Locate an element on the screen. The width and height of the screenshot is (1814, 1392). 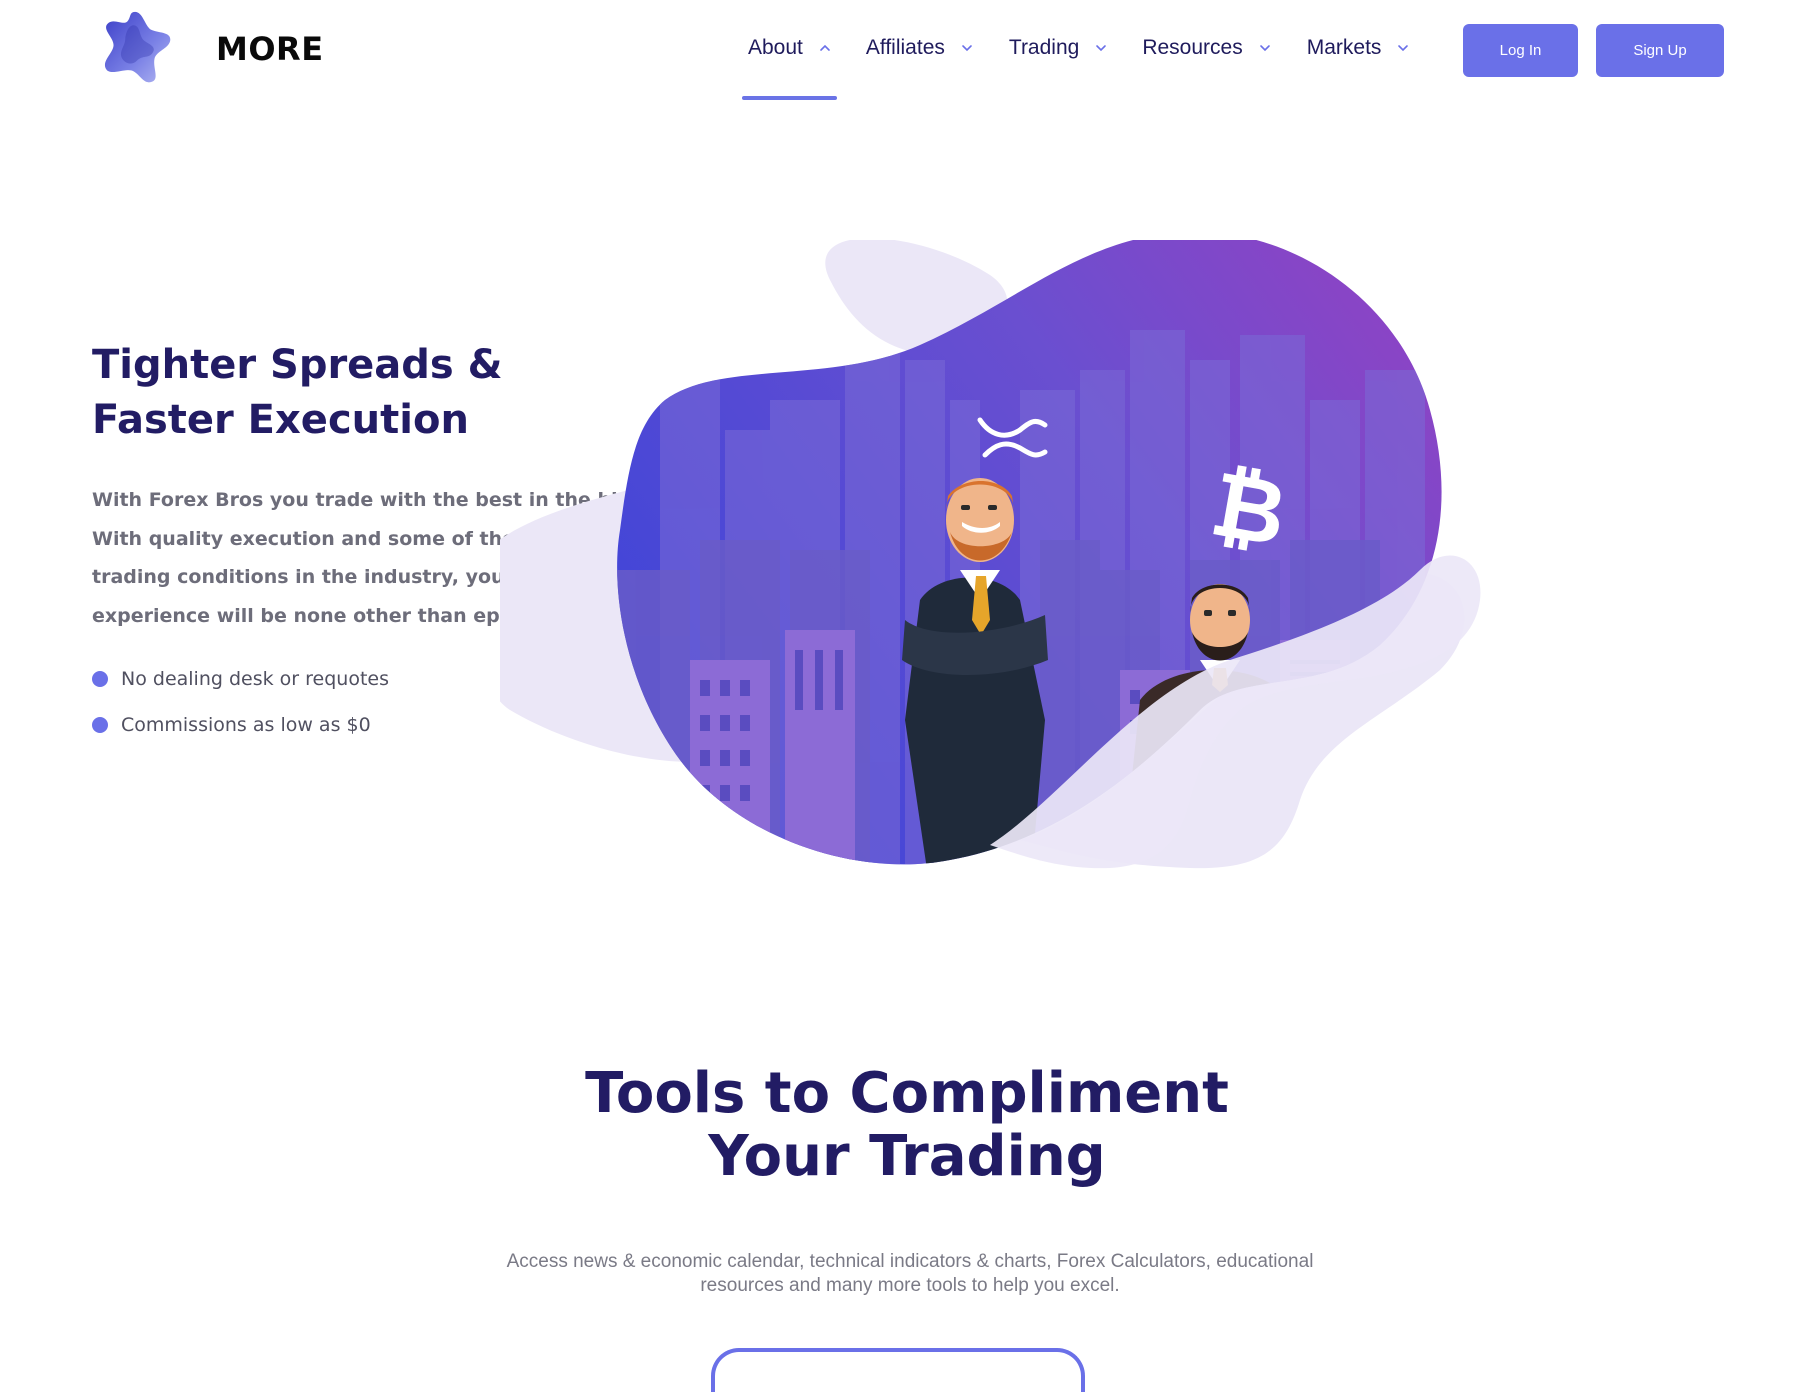
nav-item-markets-label: Markets is located at coordinates (1344, 47).